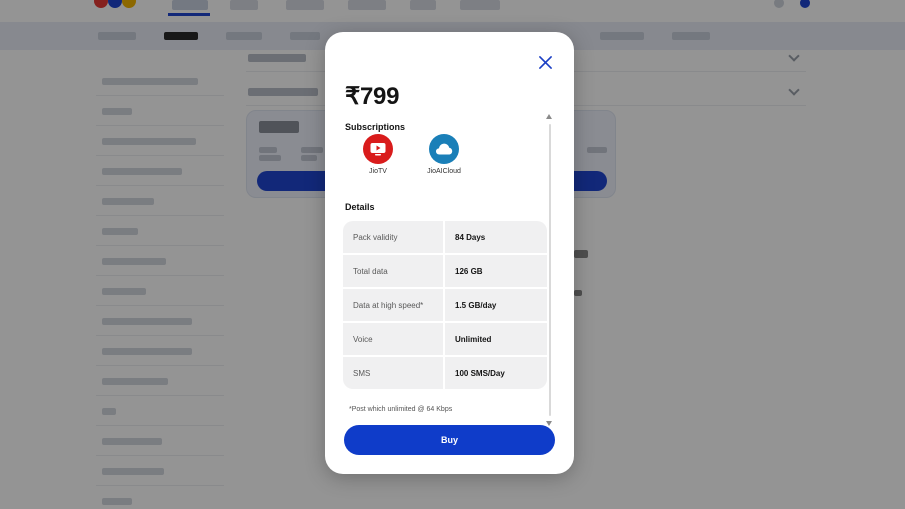 Image resolution: width=905 pixels, height=509 pixels. I want to click on close-button, so click(545, 62).